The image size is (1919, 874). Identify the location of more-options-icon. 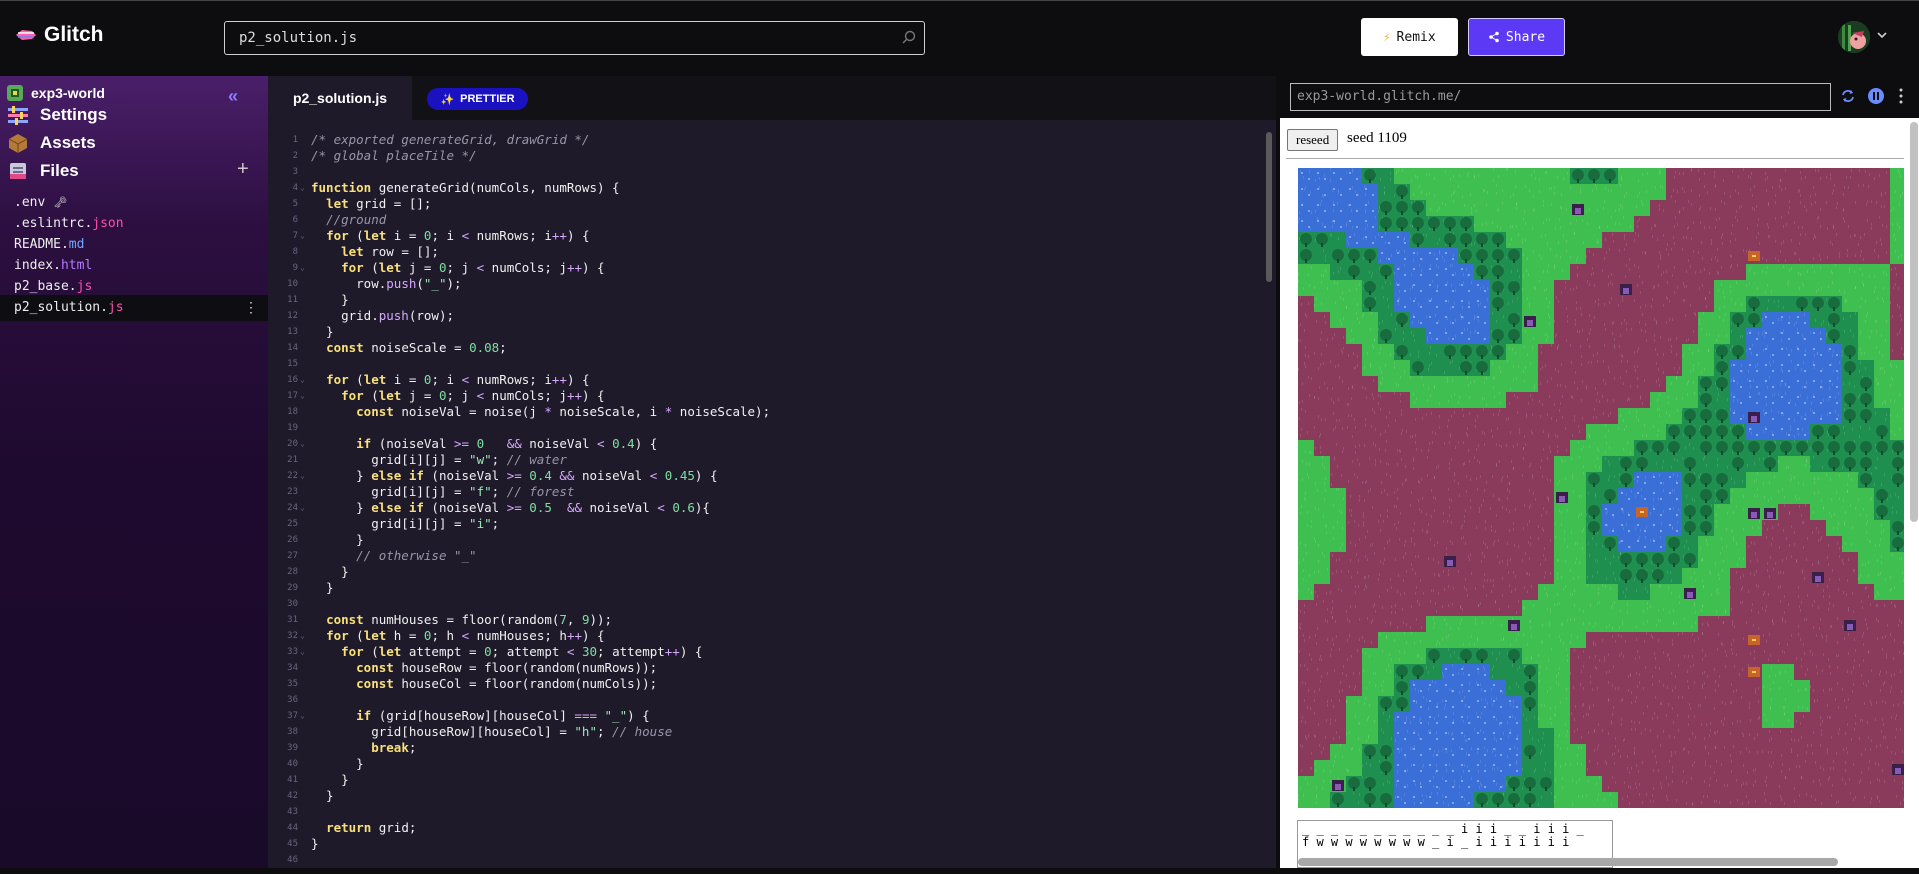
(1901, 96).